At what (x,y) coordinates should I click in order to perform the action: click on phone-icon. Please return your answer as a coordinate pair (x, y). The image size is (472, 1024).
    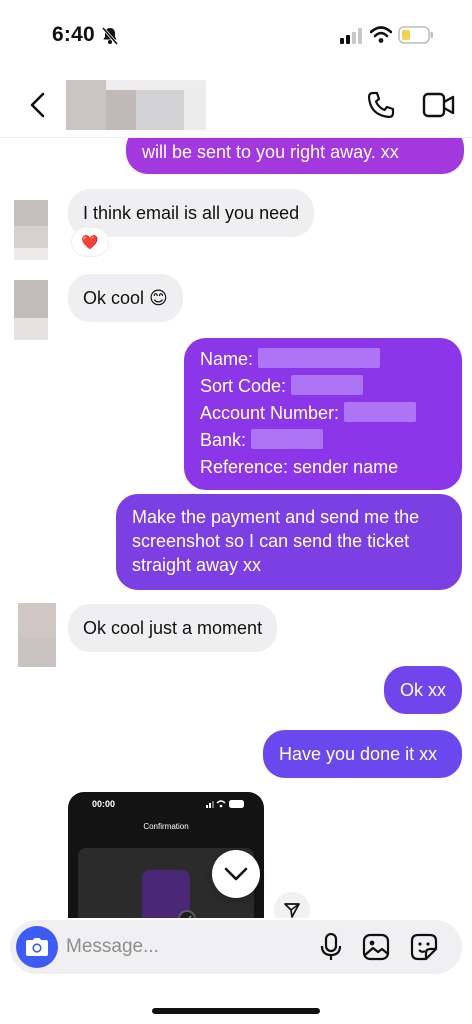
    Looking at the image, I should click on (381, 105).